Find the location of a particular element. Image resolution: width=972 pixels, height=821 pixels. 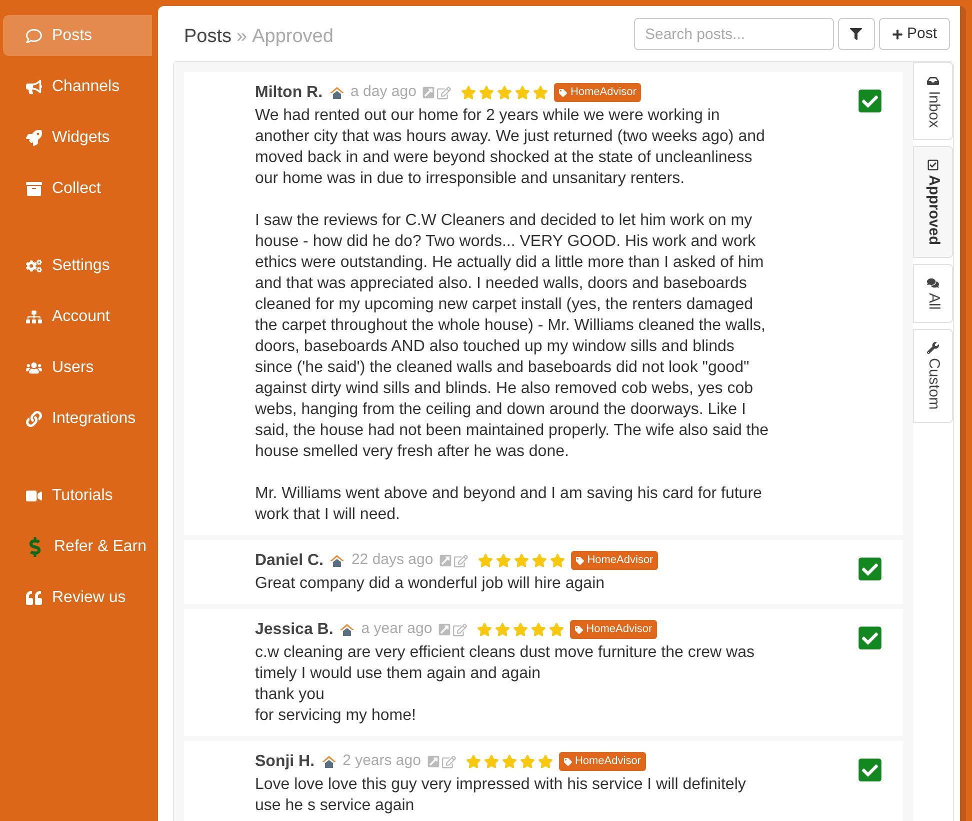

quote-icon is located at coordinates (34, 598).